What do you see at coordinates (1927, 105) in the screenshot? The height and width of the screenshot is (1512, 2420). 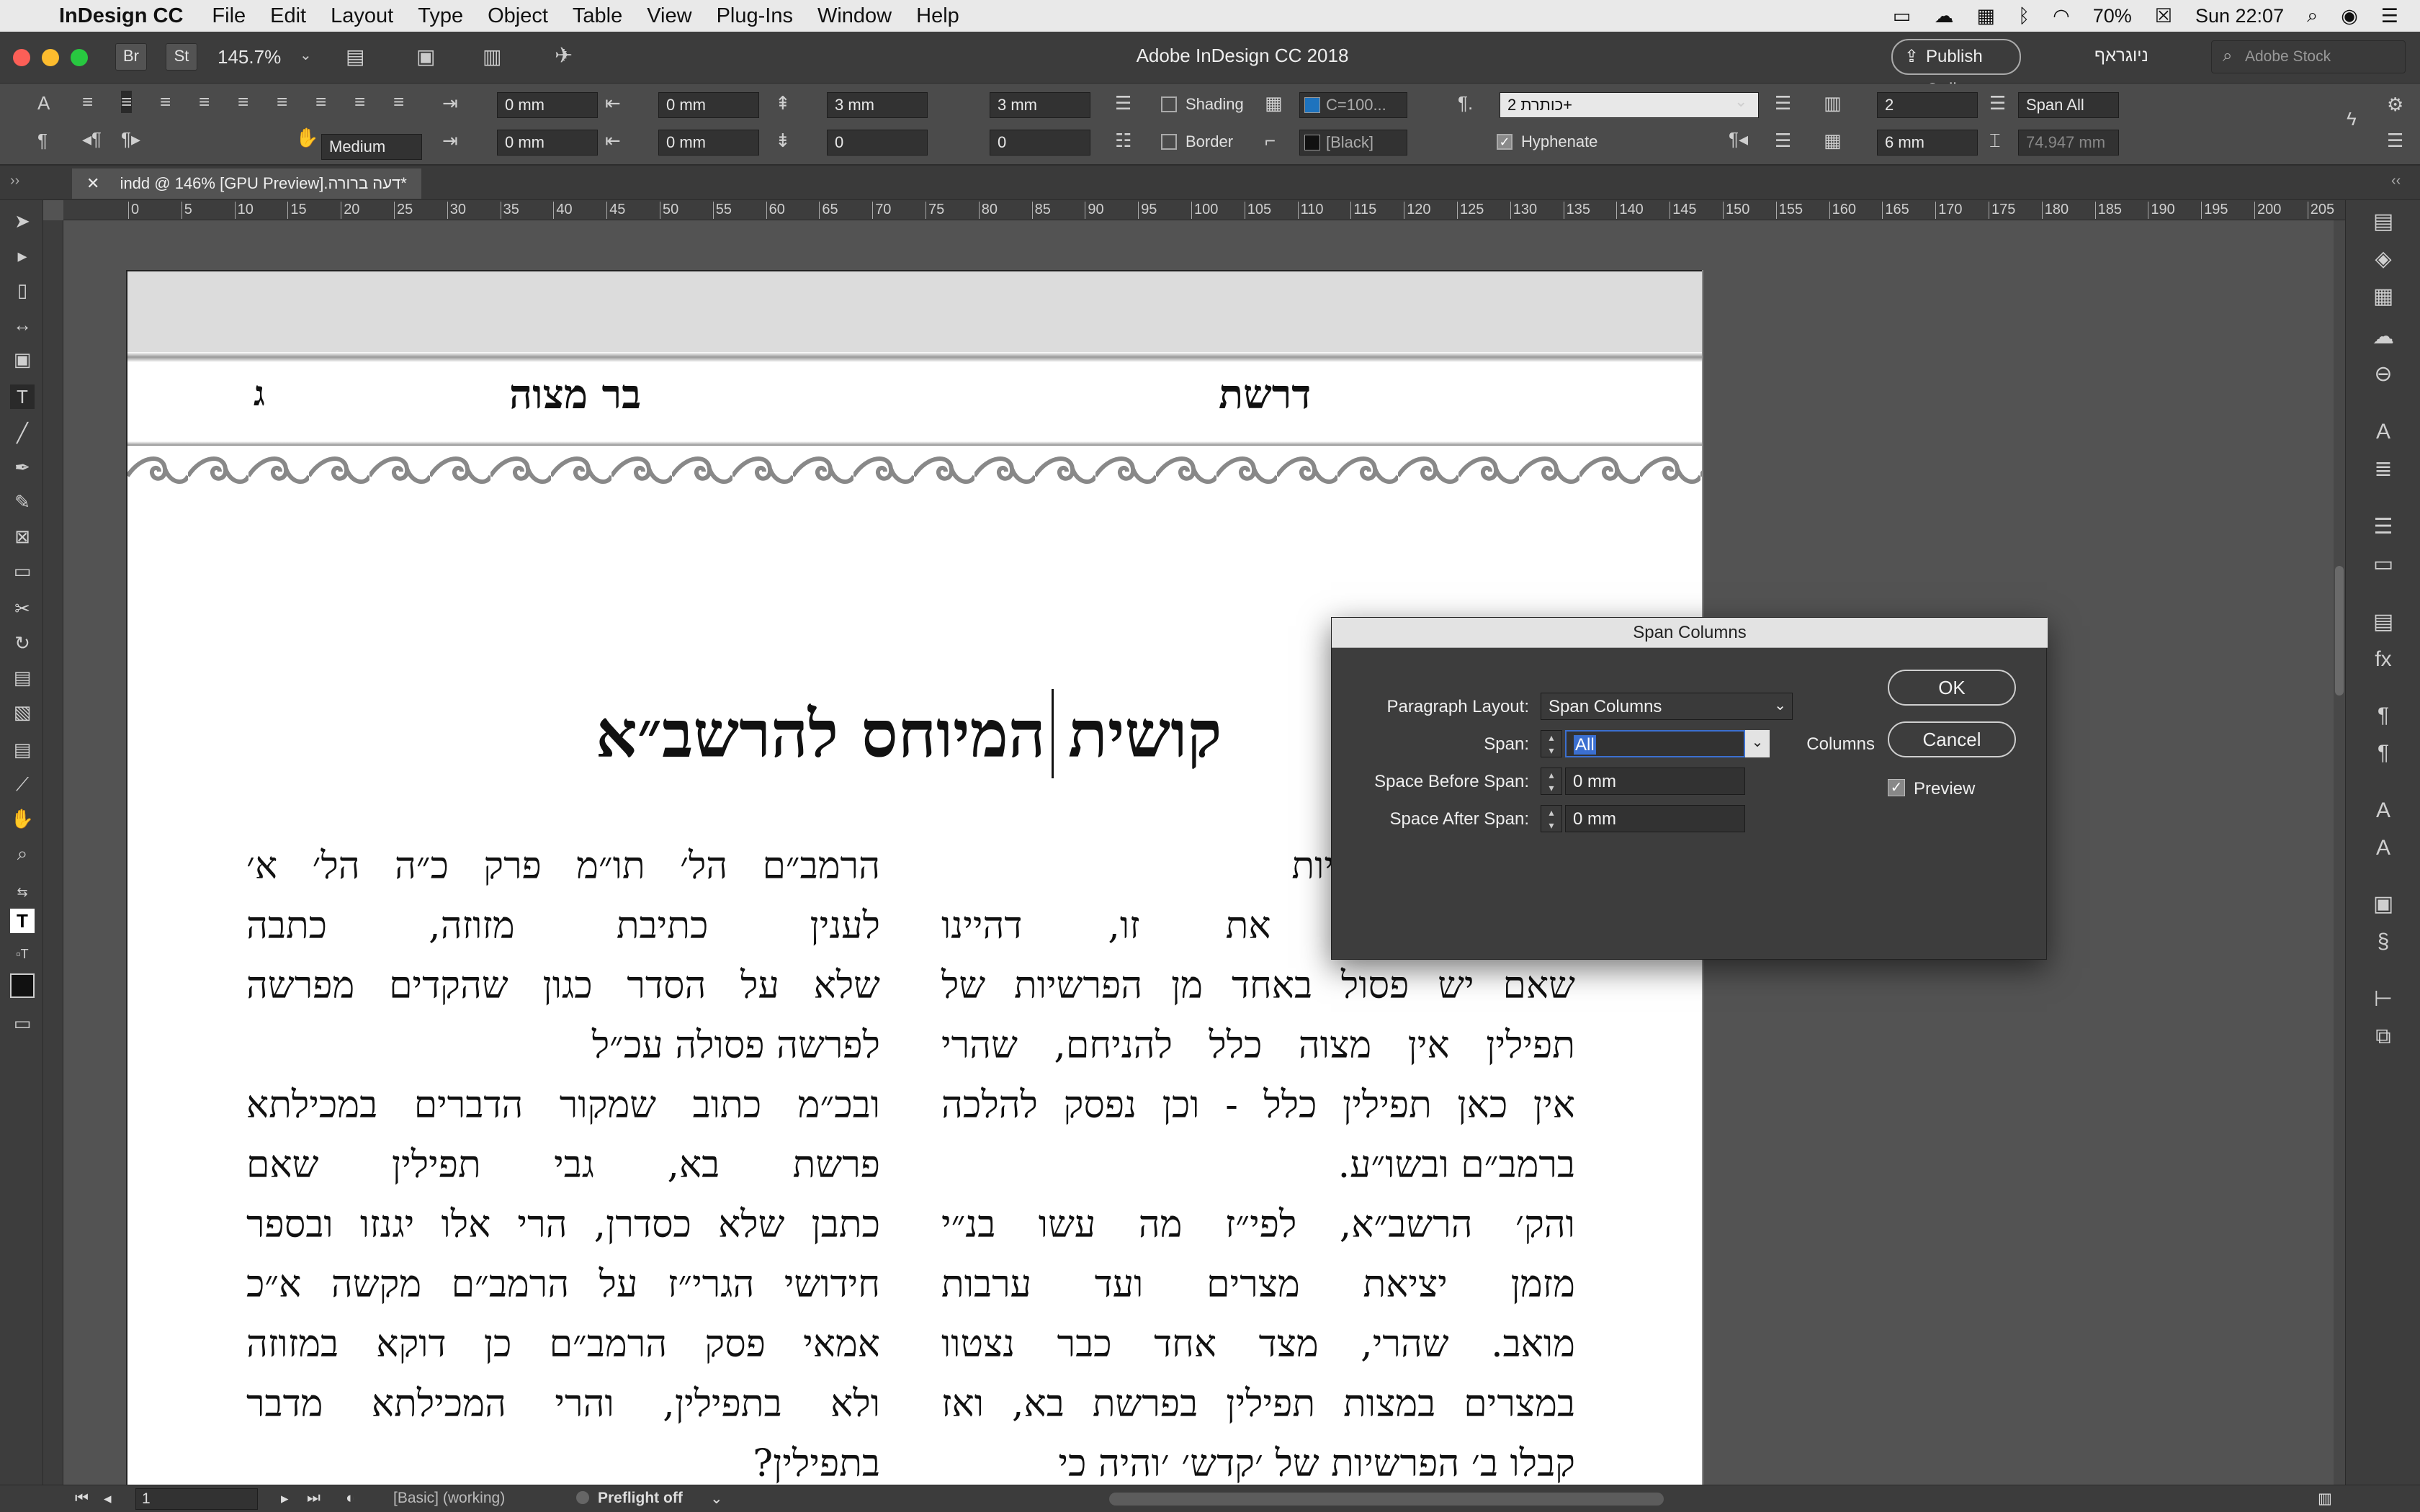 I see `columns-field: 2` at bounding box center [1927, 105].